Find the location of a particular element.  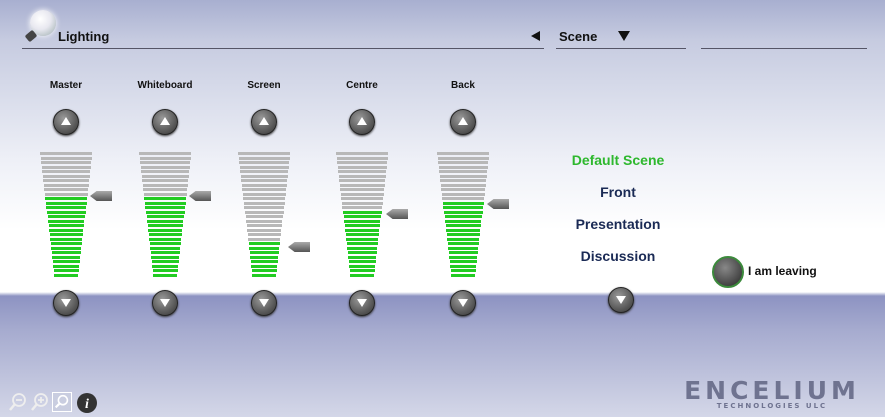

scene-underline is located at coordinates (621, 48).